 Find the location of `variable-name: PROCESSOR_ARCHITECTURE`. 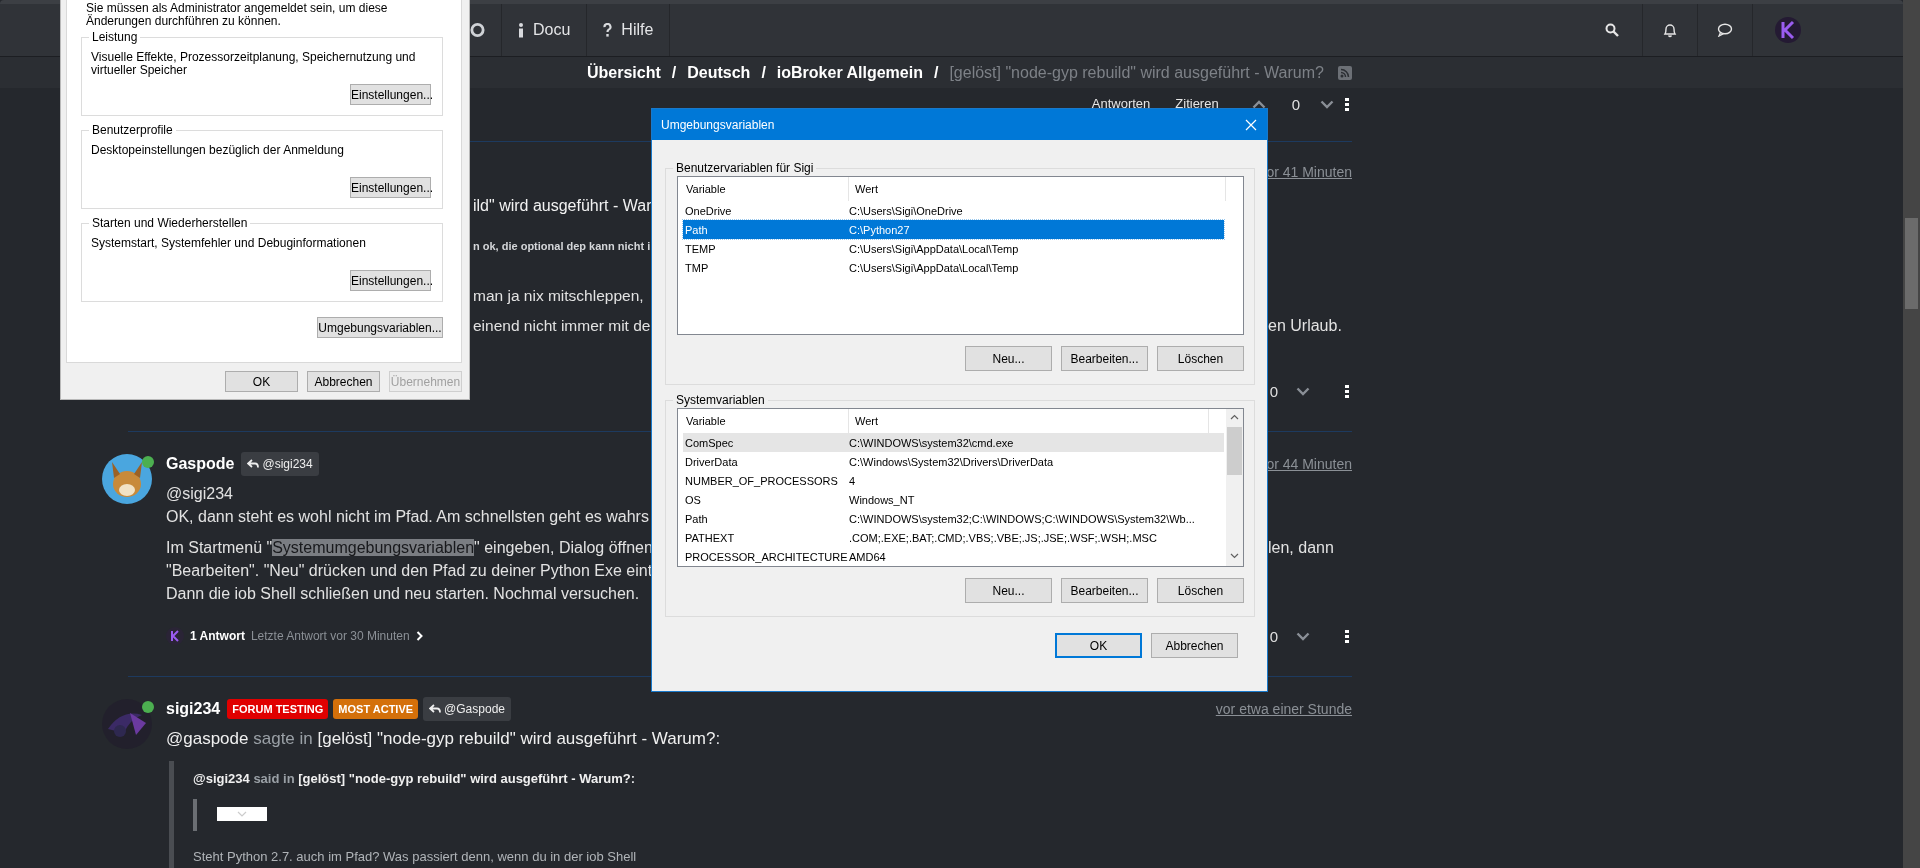

variable-name: PROCESSOR_ARCHITECTURE is located at coordinates (766, 556).